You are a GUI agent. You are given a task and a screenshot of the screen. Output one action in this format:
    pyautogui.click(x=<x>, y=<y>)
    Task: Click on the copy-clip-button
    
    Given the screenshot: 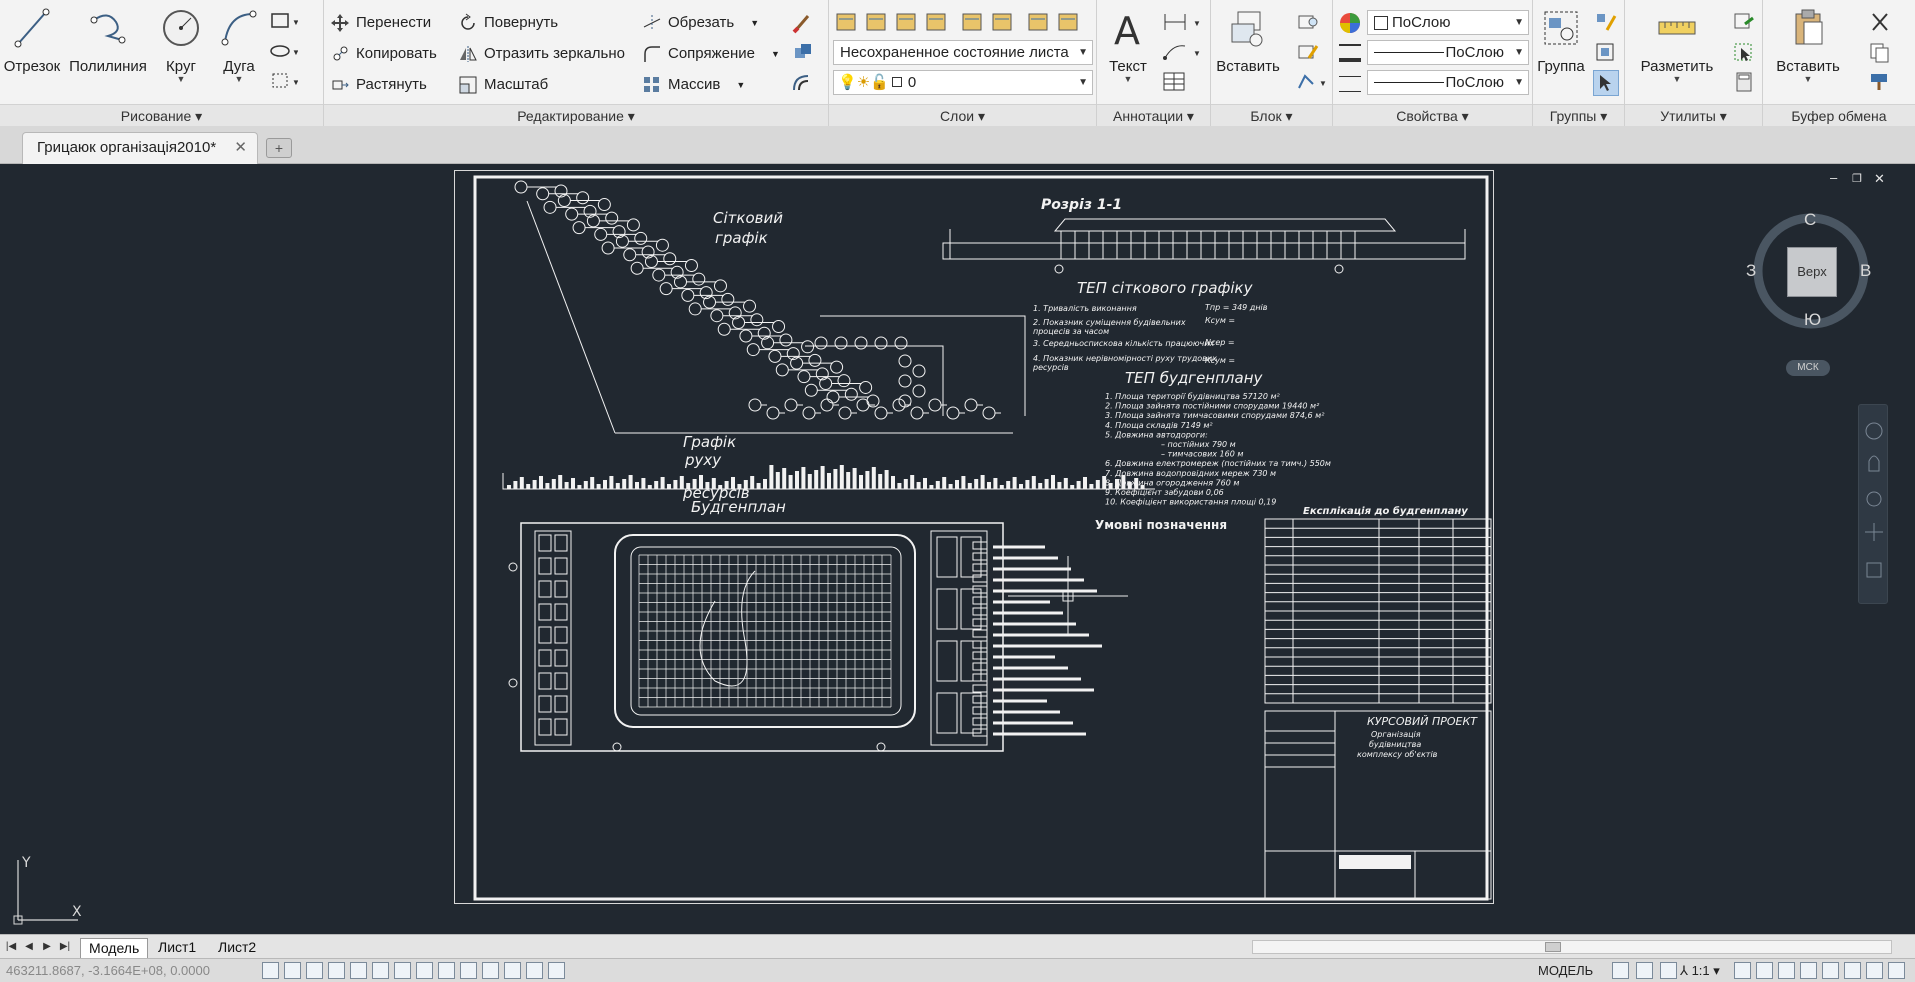 What is the action you would take?
    pyautogui.click(x=1880, y=53)
    